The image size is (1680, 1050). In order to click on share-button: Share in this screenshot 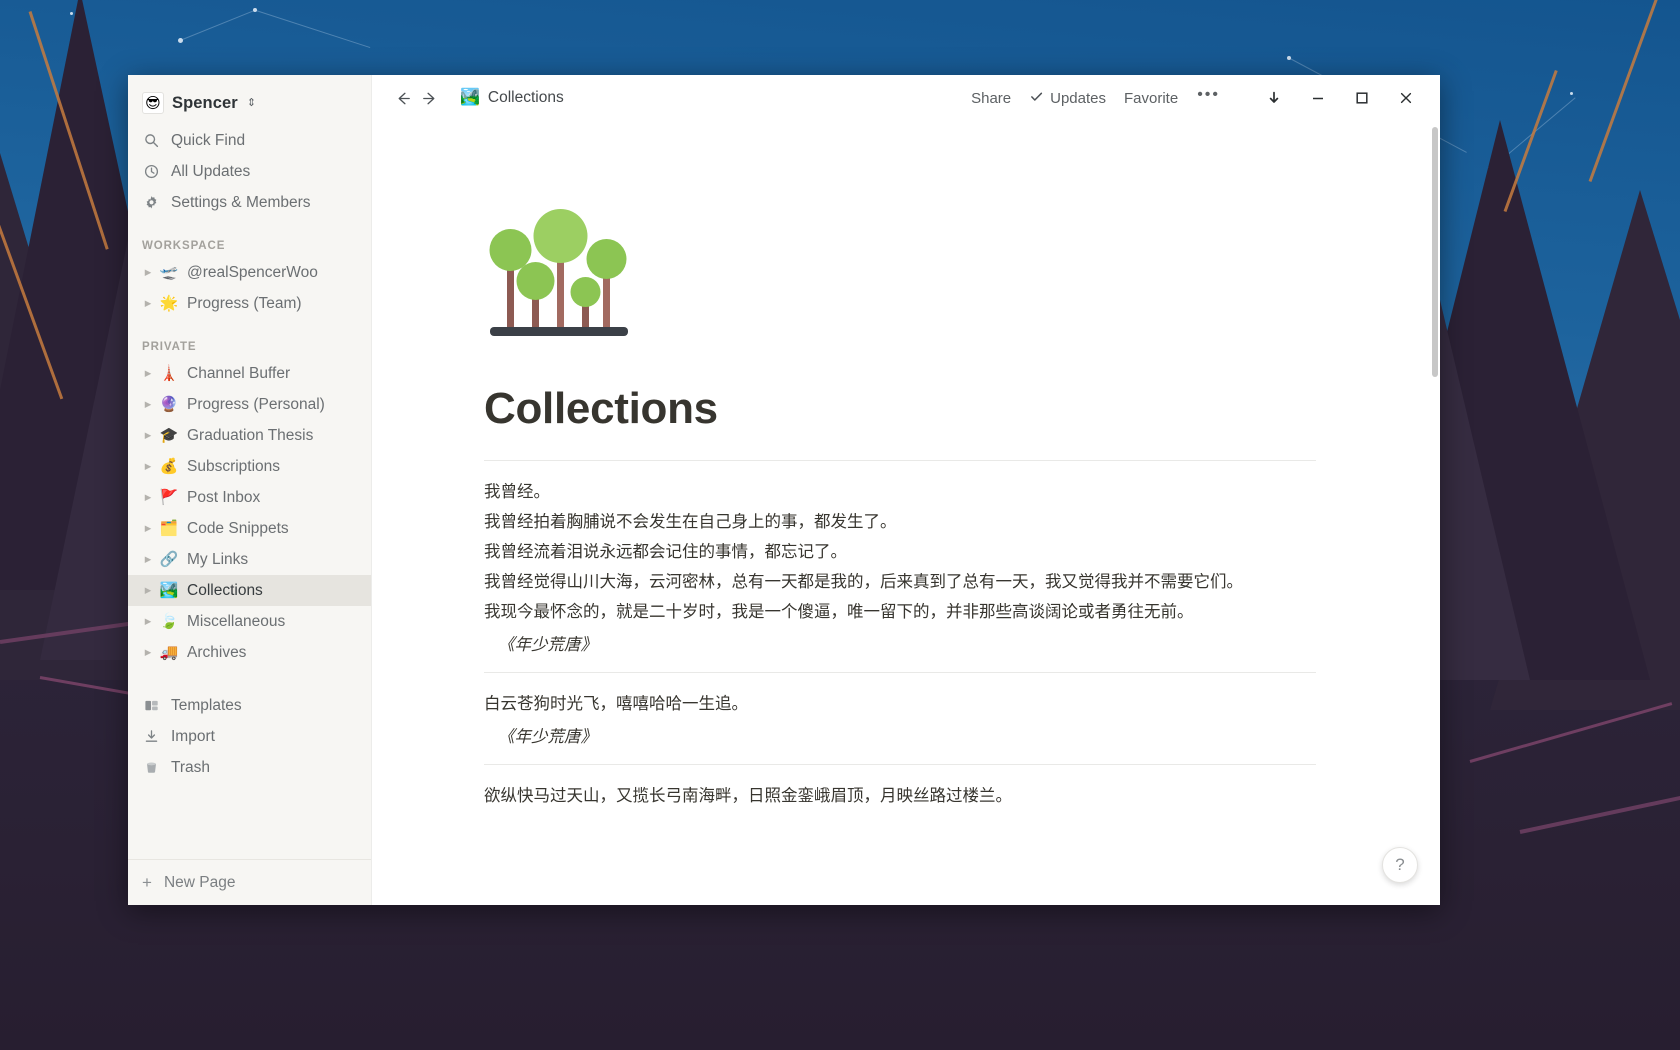, I will do `click(991, 98)`.